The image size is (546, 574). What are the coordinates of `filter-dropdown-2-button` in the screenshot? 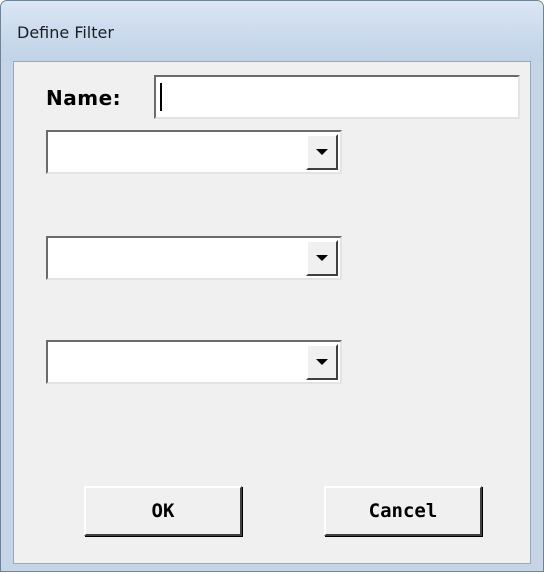 It's located at (322, 258).